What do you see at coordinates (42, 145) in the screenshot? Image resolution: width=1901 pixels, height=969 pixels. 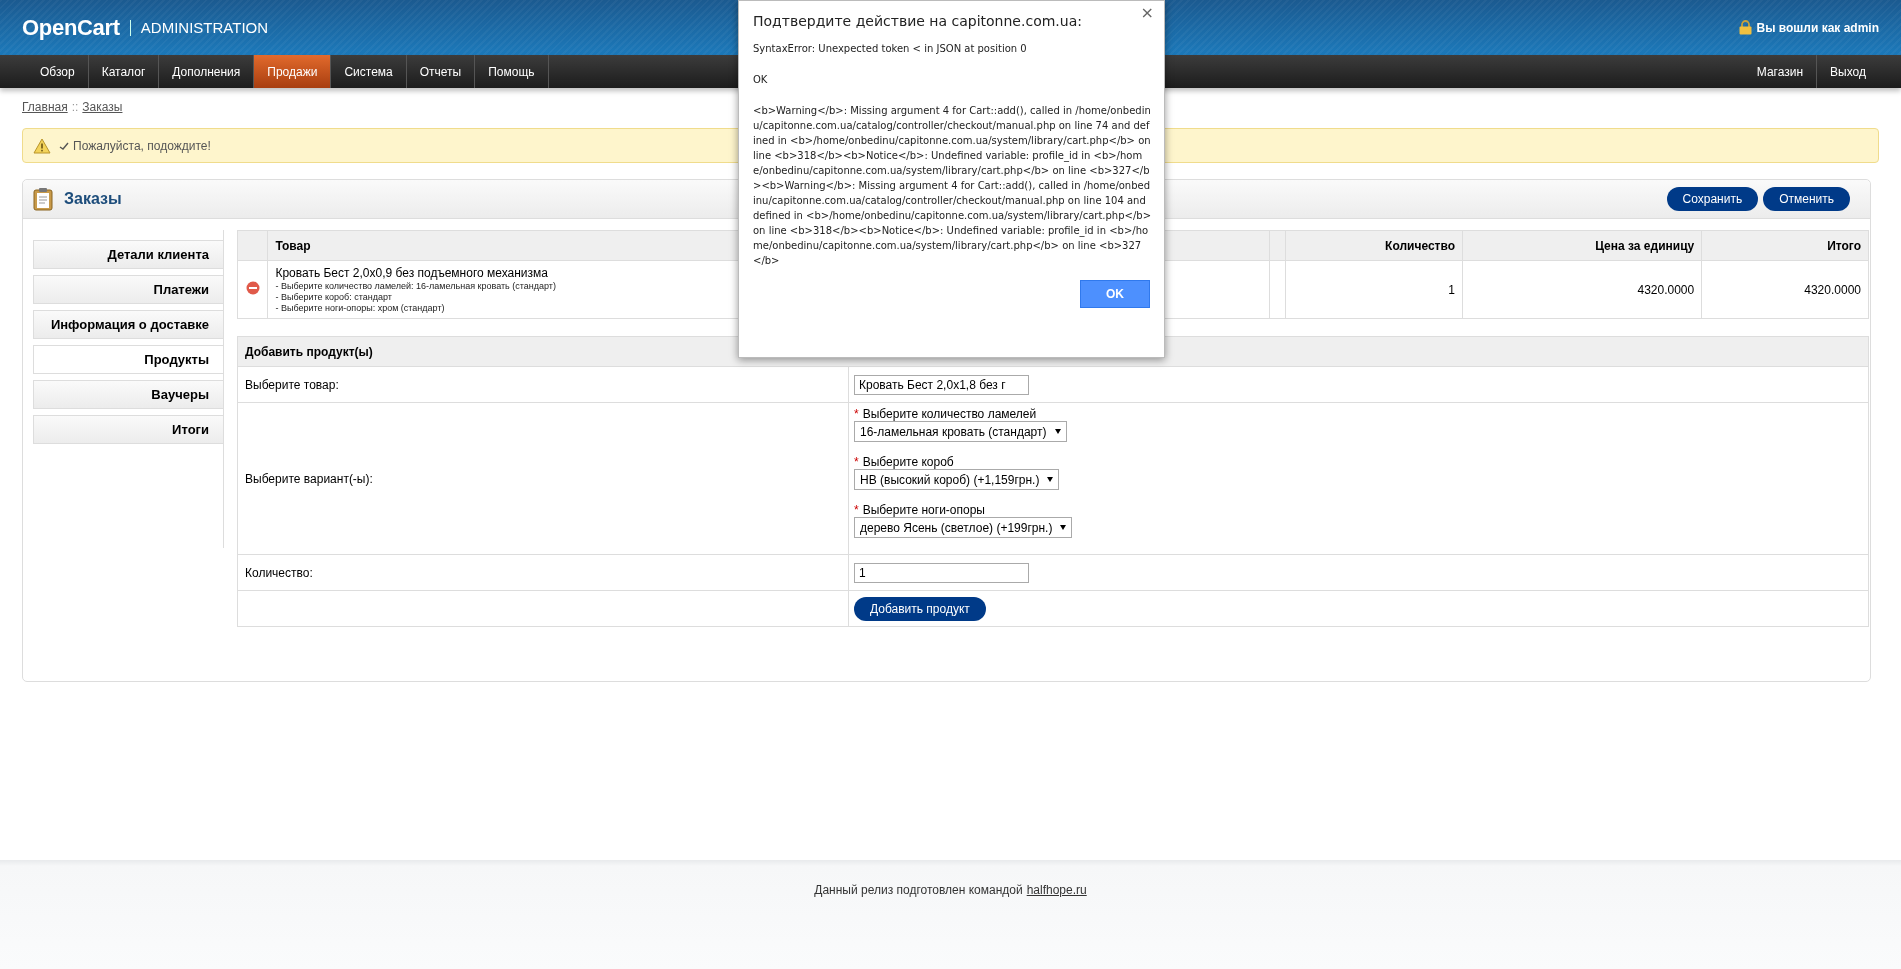 I see `warning-icon` at bounding box center [42, 145].